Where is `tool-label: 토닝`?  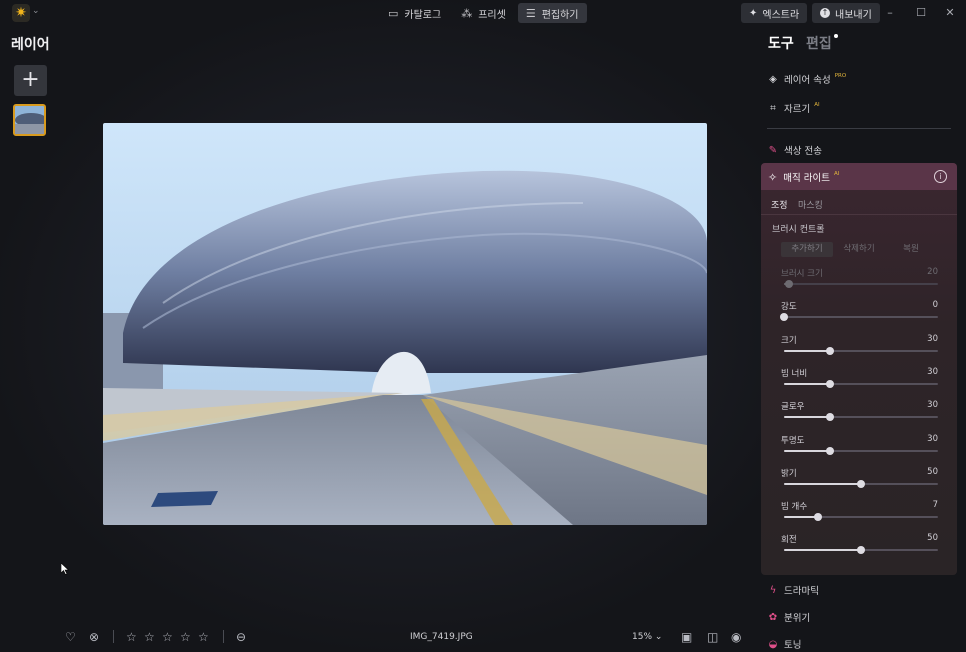 tool-label: 토닝 is located at coordinates (793, 645).